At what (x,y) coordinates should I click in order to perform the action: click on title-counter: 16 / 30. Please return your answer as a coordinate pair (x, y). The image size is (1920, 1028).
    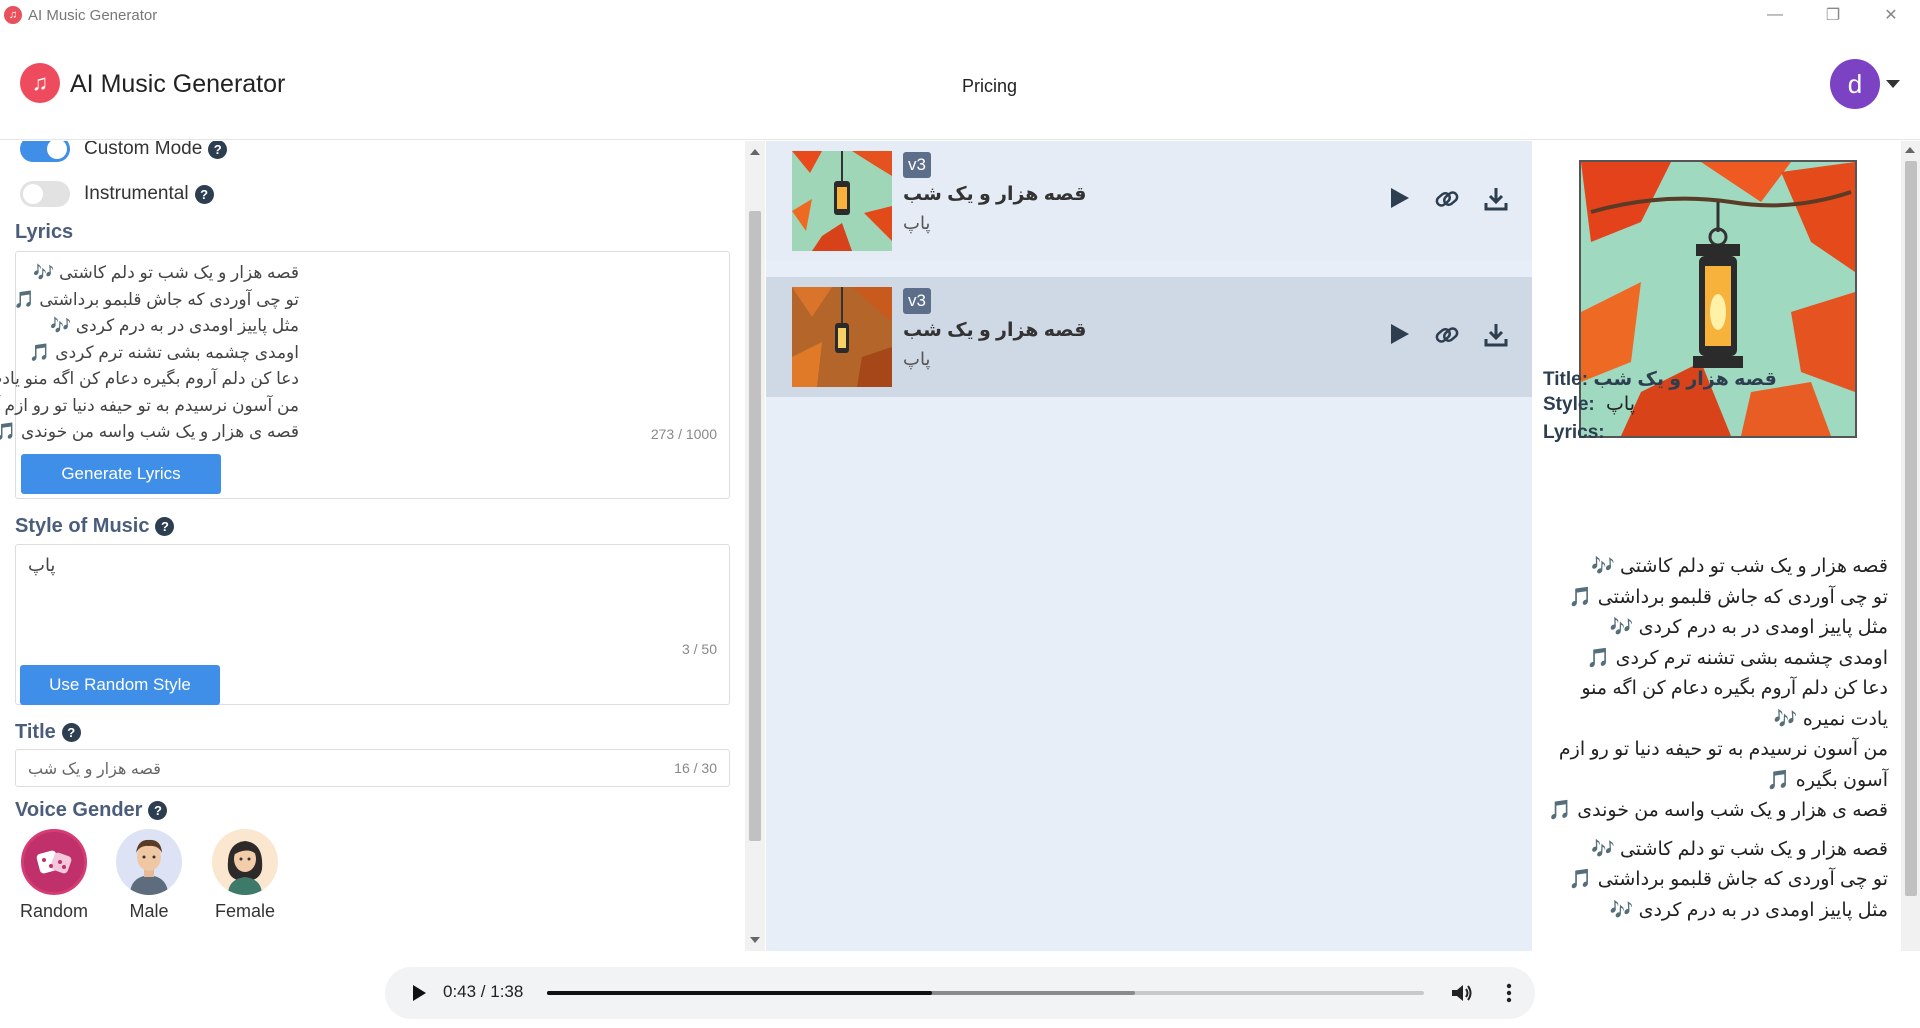
    Looking at the image, I should click on (695, 768).